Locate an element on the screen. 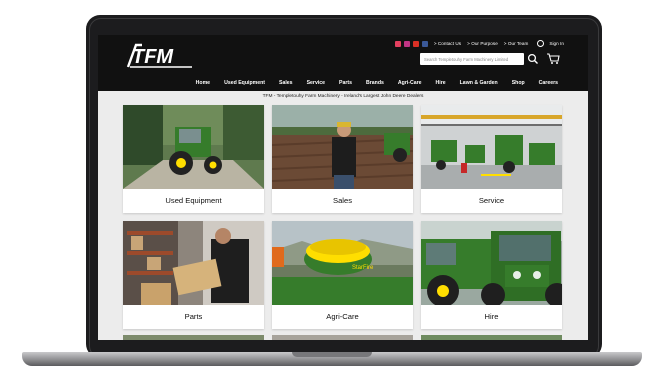 Image resolution: width=663 pixels, height=374 pixels. cart-icon is located at coordinates (553, 58).